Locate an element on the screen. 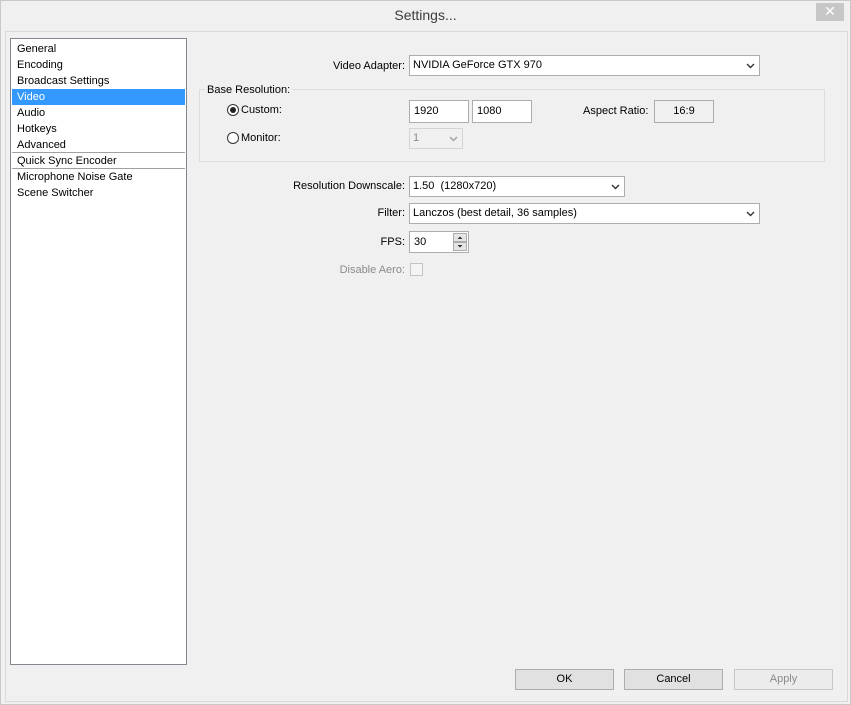  chevron-up-icon is located at coordinates (460, 237).